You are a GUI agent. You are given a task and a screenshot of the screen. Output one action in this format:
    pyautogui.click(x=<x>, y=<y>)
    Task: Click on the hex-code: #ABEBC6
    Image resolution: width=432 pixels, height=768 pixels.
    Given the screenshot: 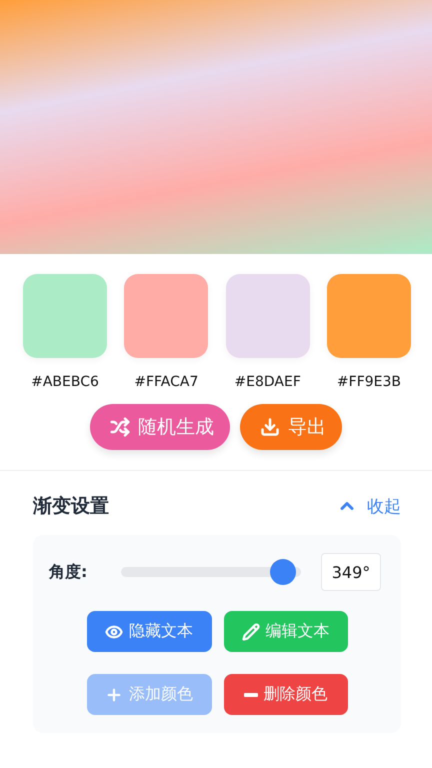 What is the action you would take?
    pyautogui.click(x=65, y=382)
    